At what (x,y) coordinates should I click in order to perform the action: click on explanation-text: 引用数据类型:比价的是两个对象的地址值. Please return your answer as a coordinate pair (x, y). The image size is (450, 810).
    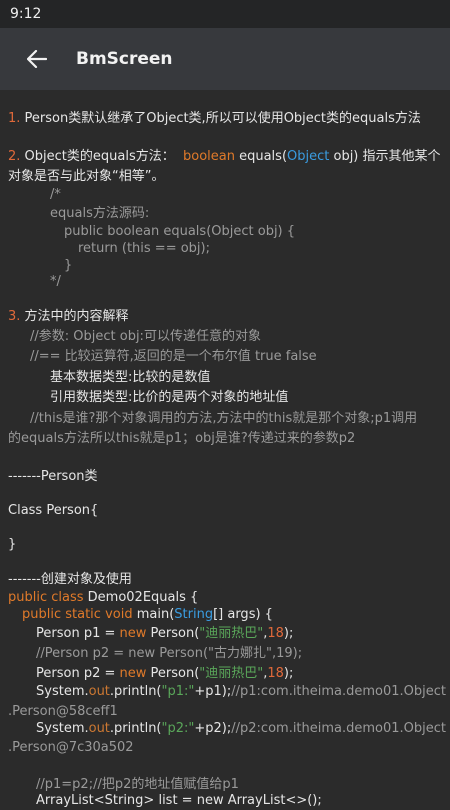
    Looking at the image, I should click on (169, 397).